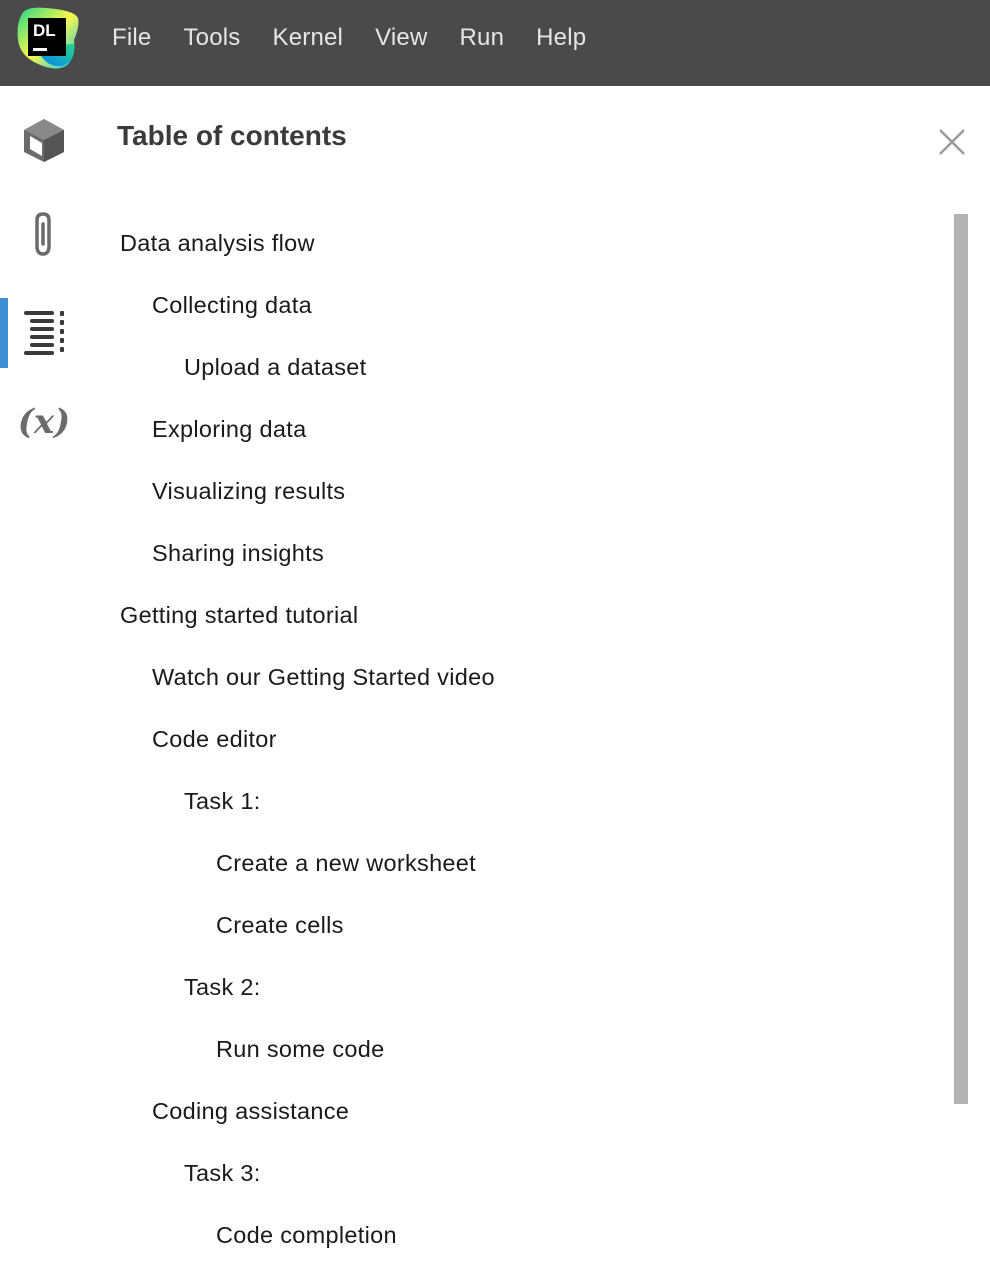 Image resolution: width=990 pixels, height=1274 pixels. I want to click on datalore-logo: DL, so click(48, 38).